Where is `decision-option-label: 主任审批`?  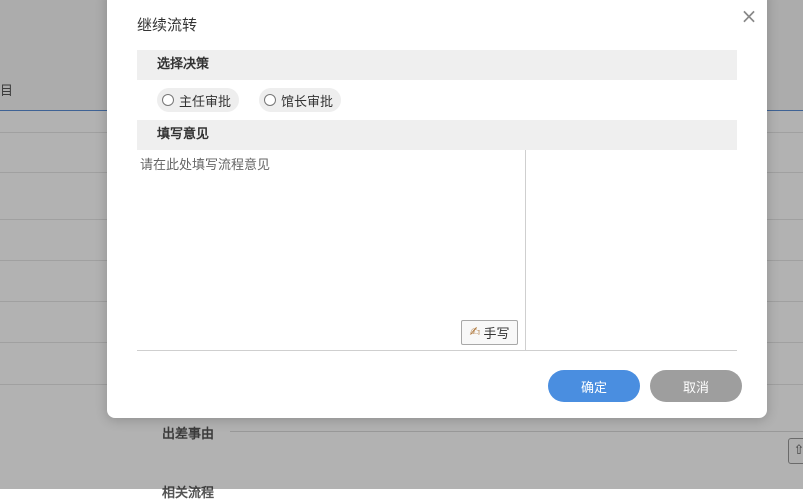 decision-option-label: 主任审批 is located at coordinates (205, 102).